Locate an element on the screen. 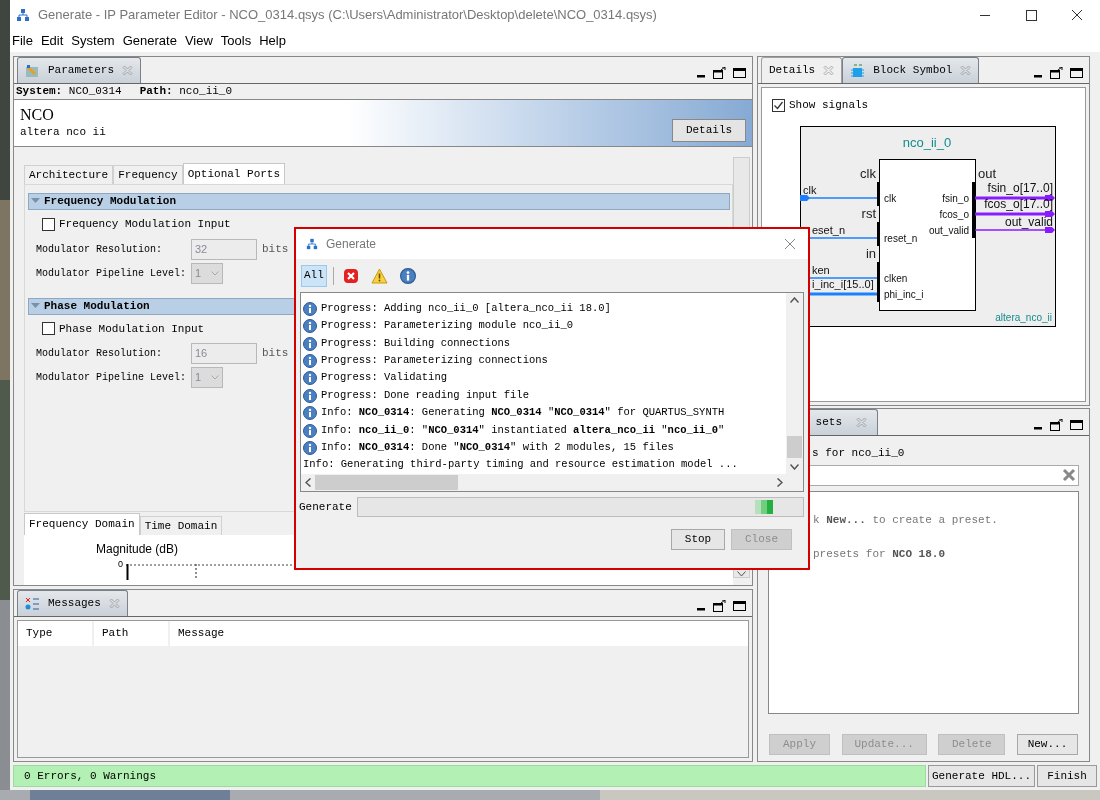  signal-label: fsin_o[17..0] is located at coordinates (1020, 187).